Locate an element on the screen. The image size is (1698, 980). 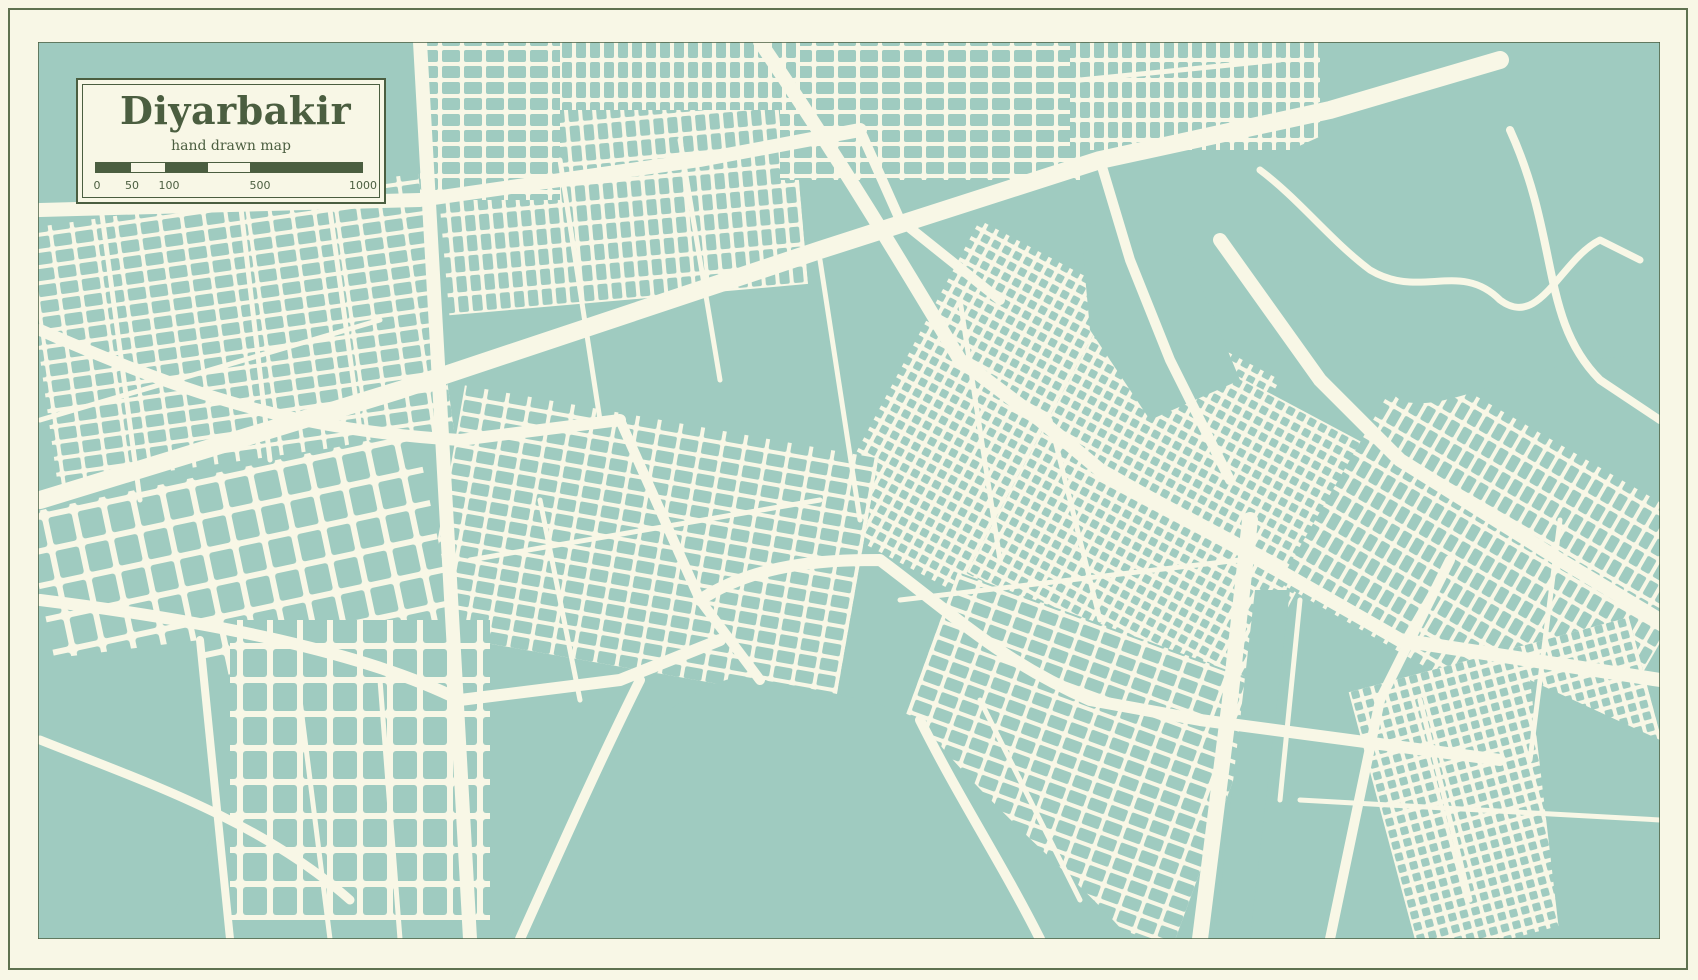
scale-tick: 1000 is located at coordinates (363, 185).